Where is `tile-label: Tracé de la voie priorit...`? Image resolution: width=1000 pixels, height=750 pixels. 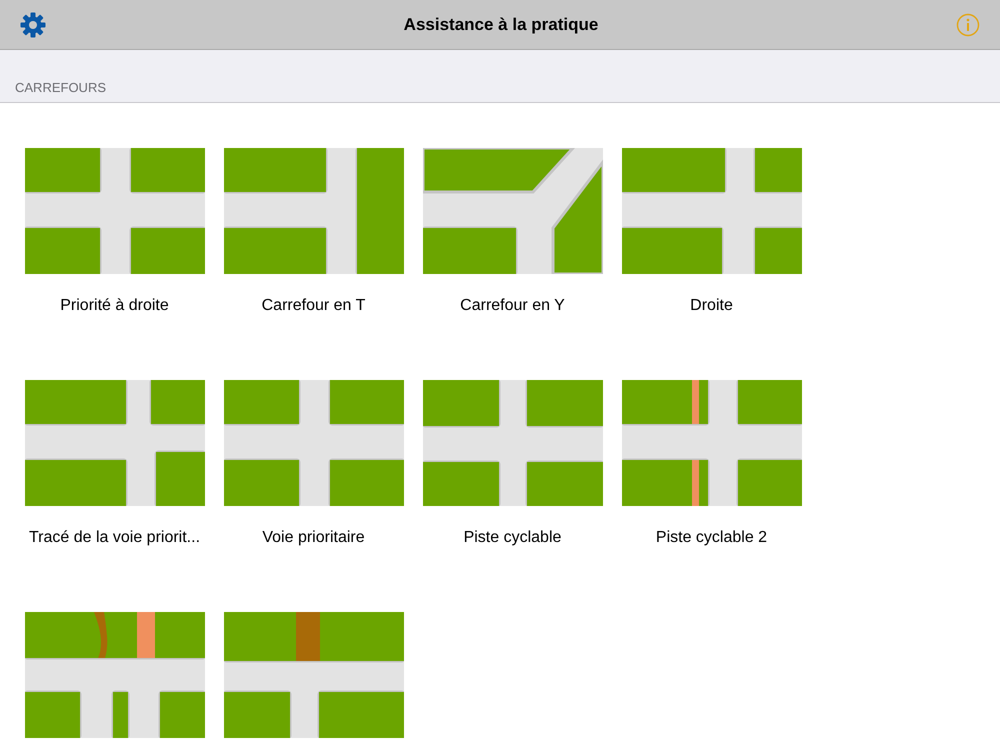
tile-label: Tracé de la voie priorit... is located at coordinates (114, 538).